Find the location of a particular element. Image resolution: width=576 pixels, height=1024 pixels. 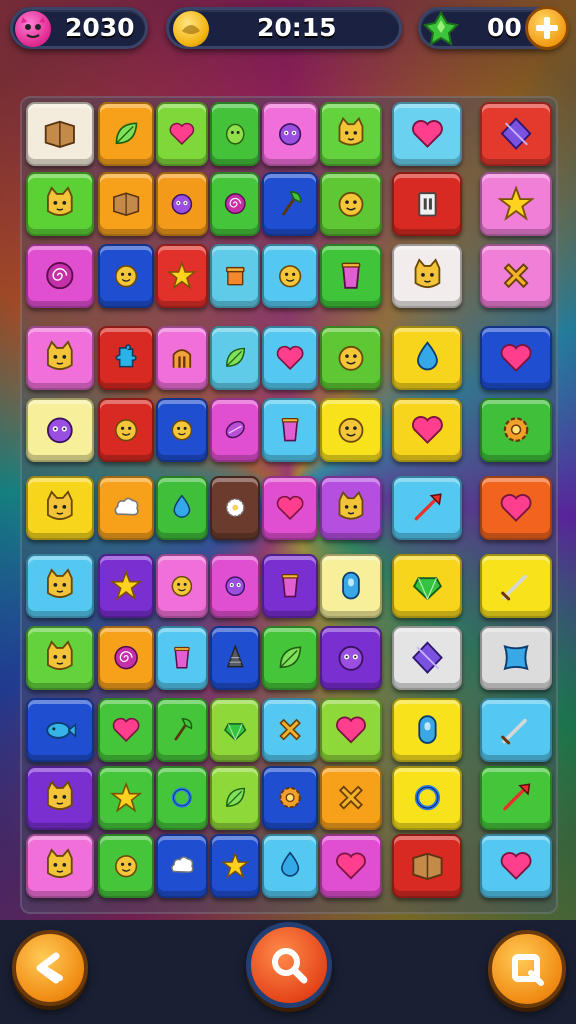

tile-r8-c8 is located at coordinates (516, 658).